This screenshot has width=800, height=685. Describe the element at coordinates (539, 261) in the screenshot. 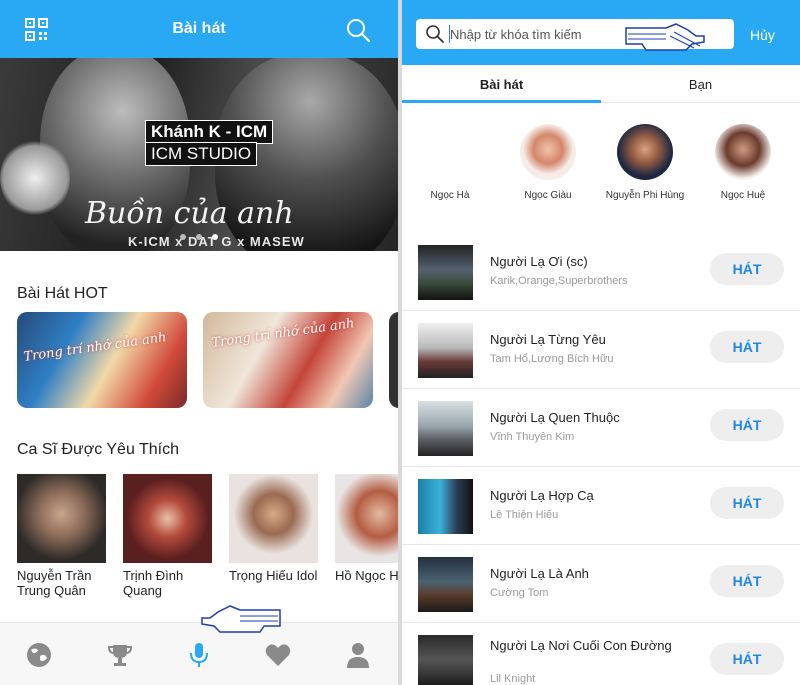

I see `song-title: Người Lạ Ơi (sc)` at that location.